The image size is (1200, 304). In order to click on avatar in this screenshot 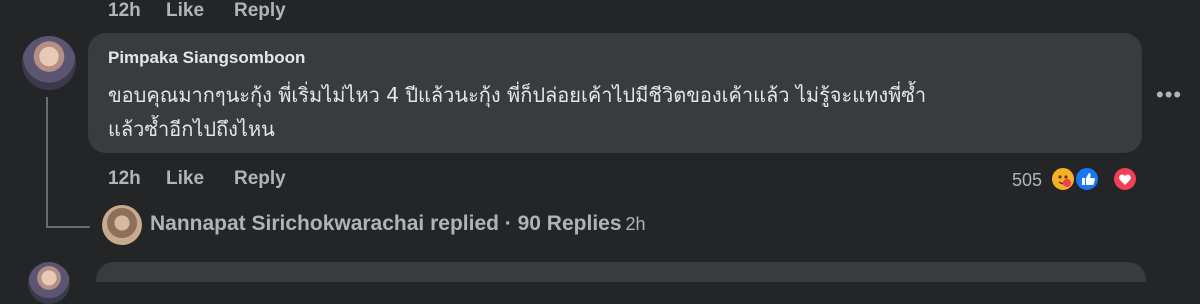, I will do `click(49, 63)`.